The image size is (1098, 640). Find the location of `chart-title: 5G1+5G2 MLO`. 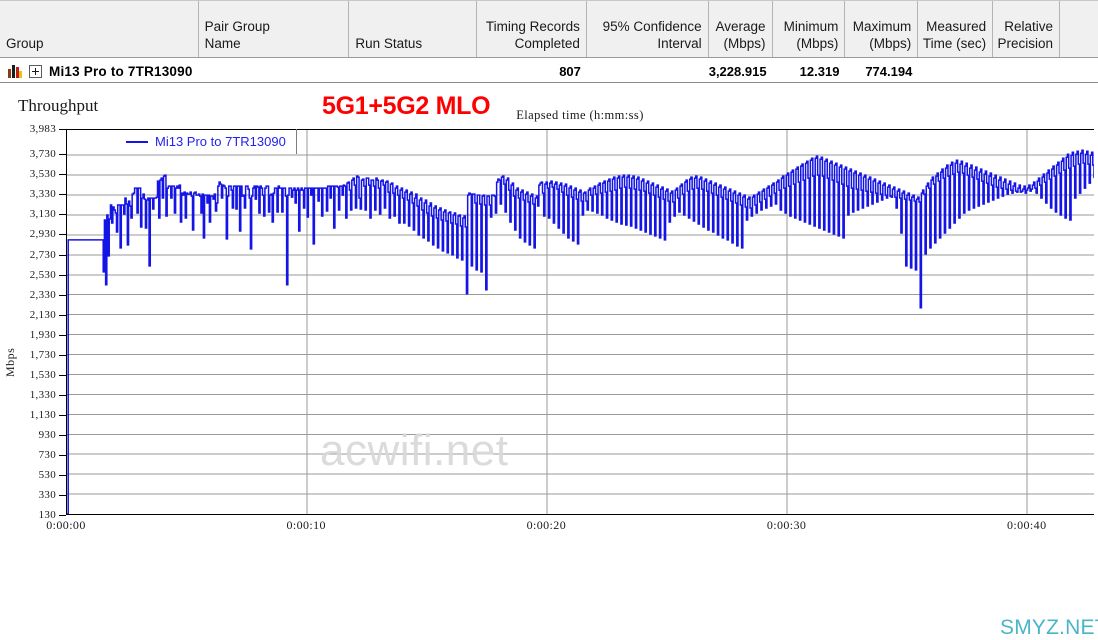

chart-title: 5G1+5G2 MLO is located at coordinates (406, 106).